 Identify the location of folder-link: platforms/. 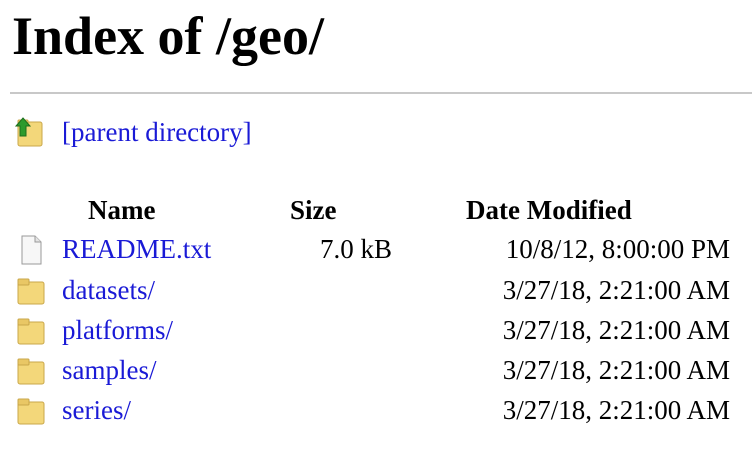
(117, 330).